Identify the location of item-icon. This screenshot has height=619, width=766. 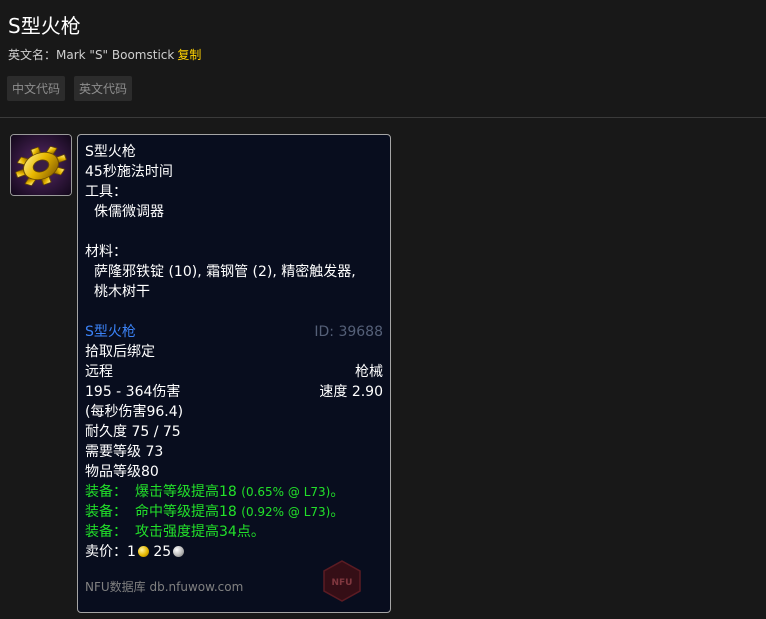
(41, 165).